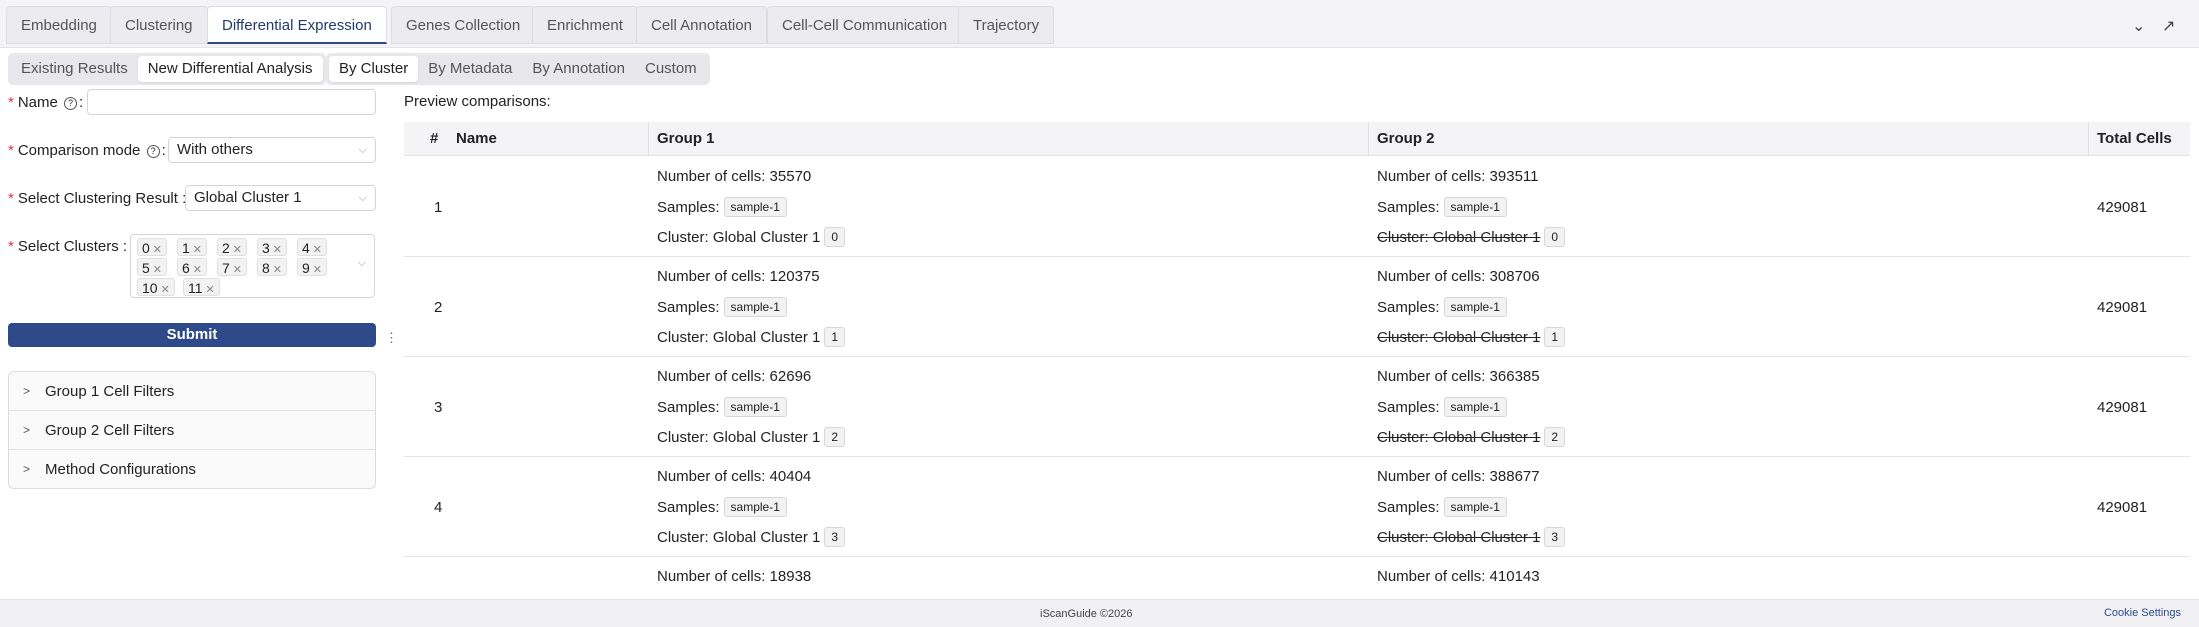  Describe the element at coordinates (230, 69) in the screenshot. I see `tab-new-differential-analysis: New Differential Analysis` at that location.